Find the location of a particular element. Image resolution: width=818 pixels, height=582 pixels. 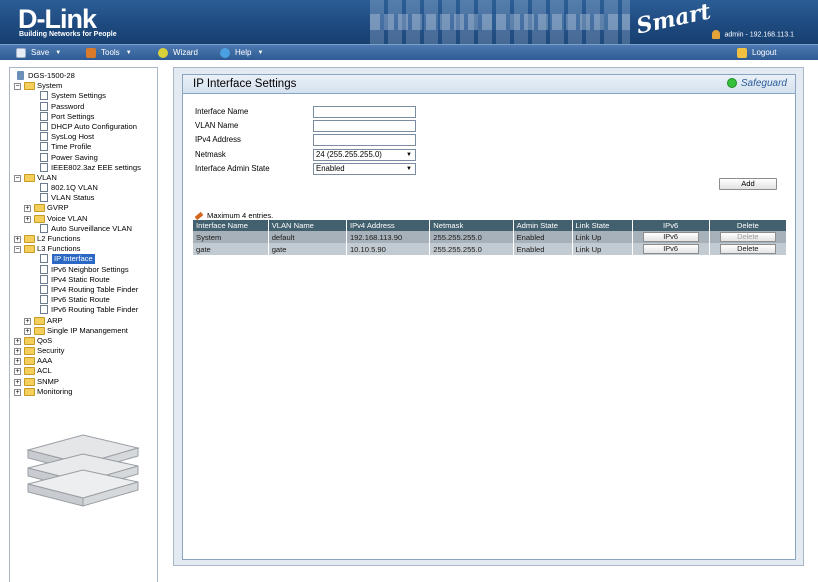

help-menu: Help ▼ is located at coordinates (241, 53).